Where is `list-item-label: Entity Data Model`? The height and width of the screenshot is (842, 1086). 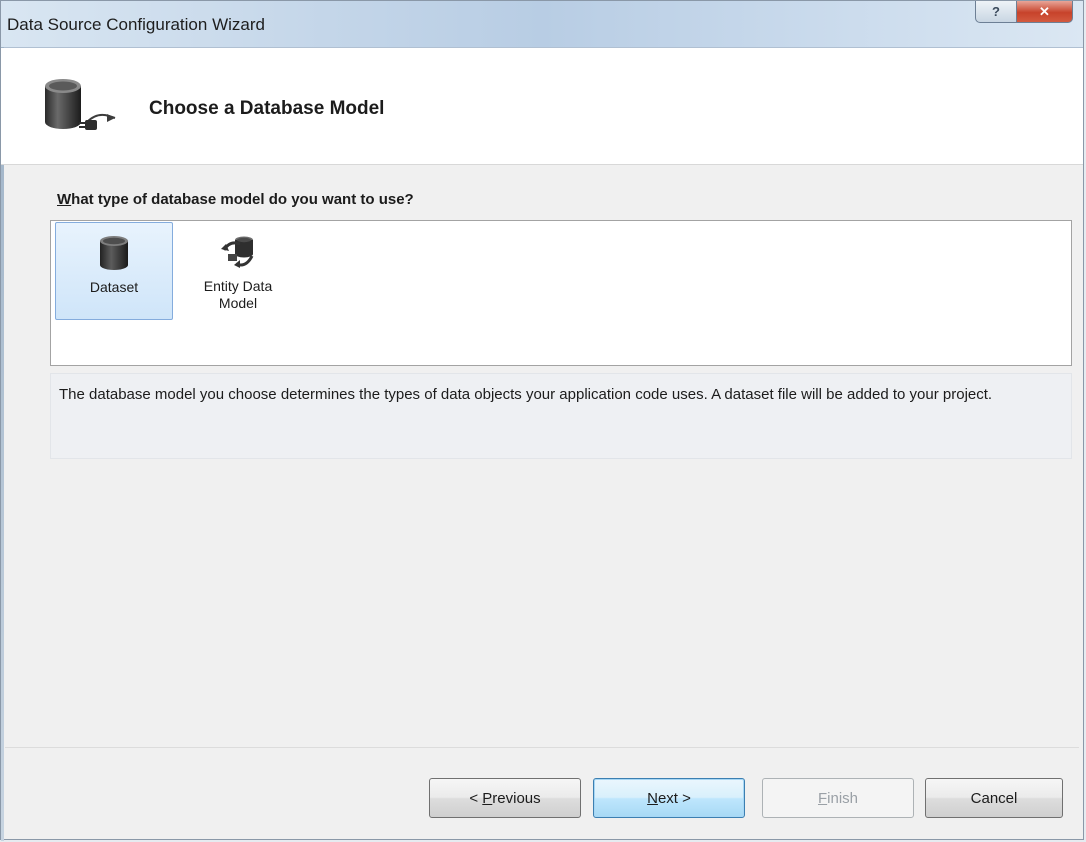 list-item-label: Entity Data Model is located at coordinates (238, 294).